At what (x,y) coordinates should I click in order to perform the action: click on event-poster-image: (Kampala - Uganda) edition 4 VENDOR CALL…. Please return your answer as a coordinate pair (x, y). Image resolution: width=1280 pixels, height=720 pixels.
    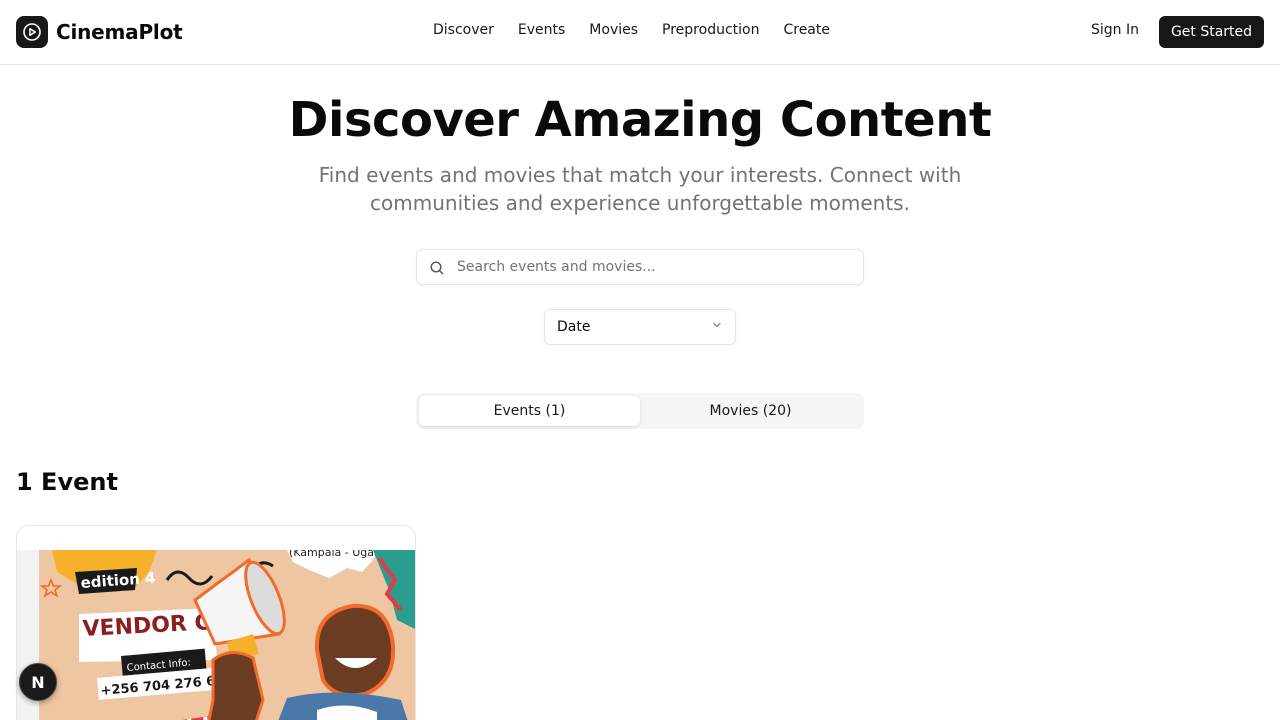
    Looking at the image, I should click on (216, 635).